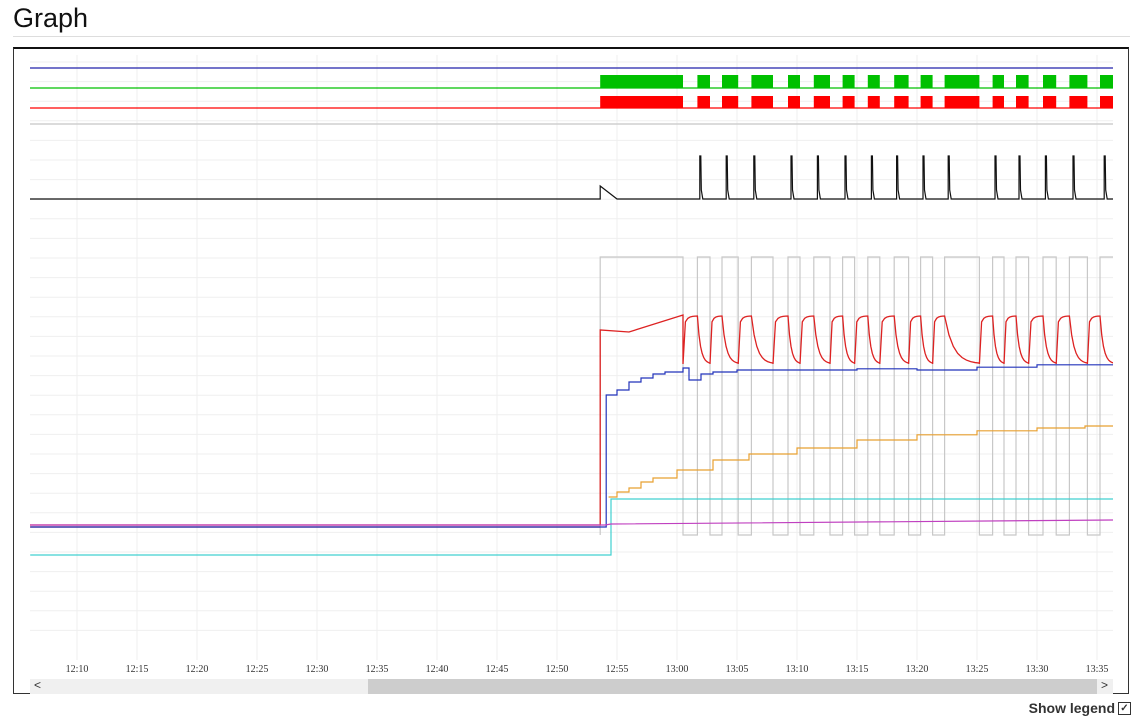 The height and width of the screenshot is (723, 1143). What do you see at coordinates (437, 669) in the screenshot?
I see `x-tick-label: 12:40` at bounding box center [437, 669].